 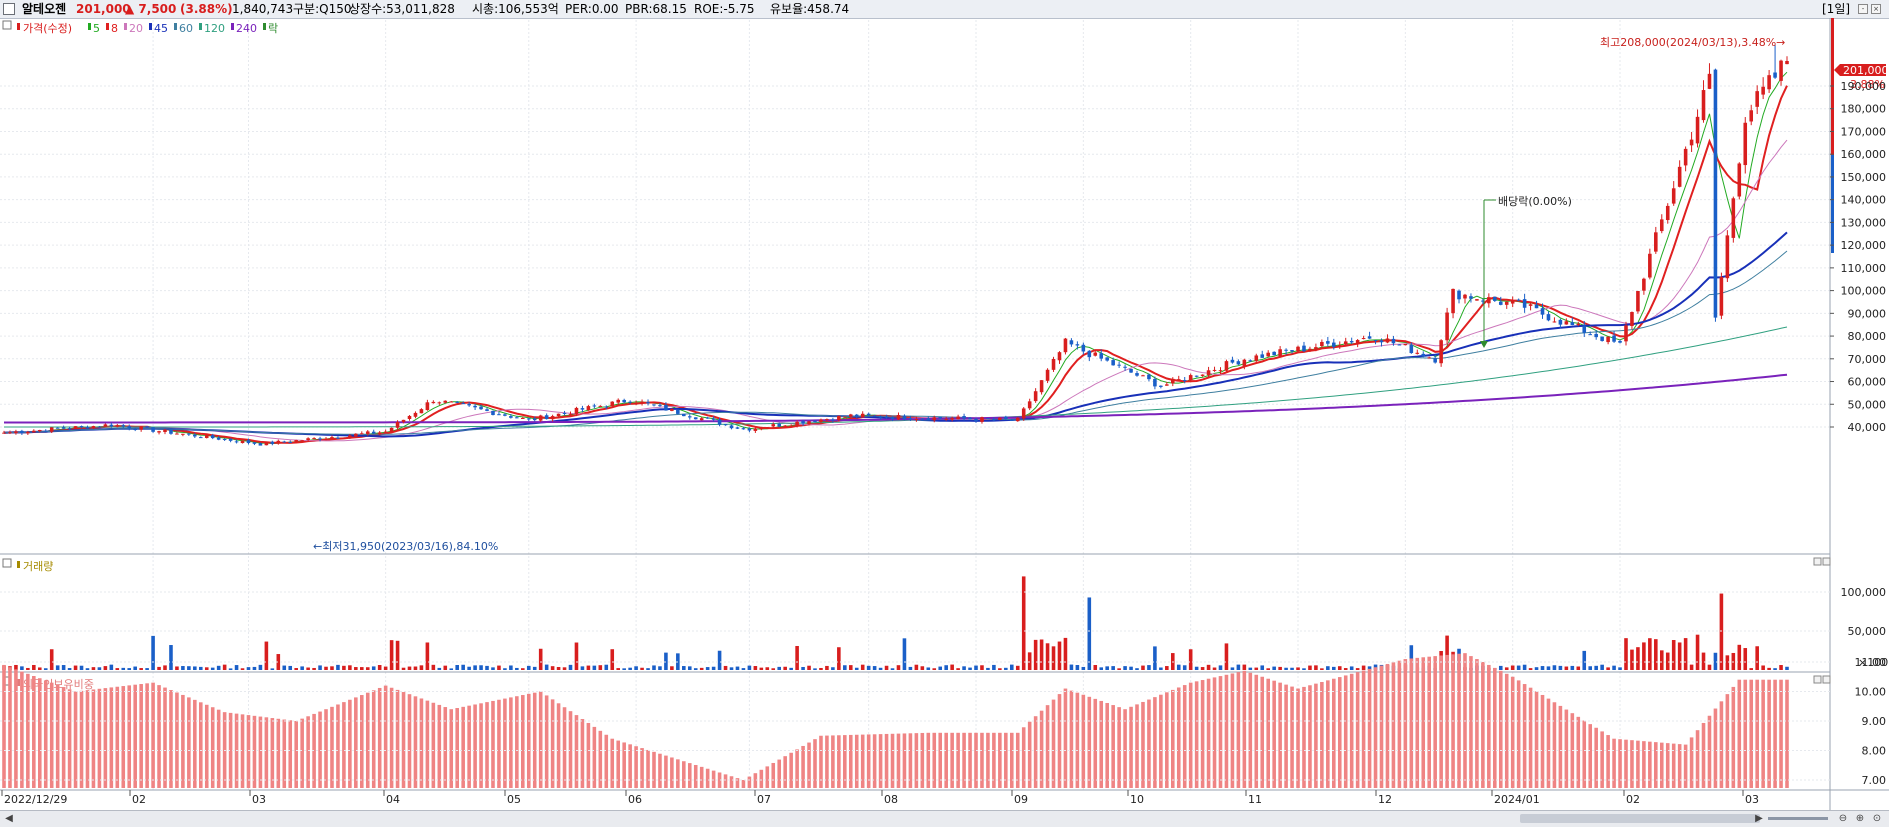 I want to click on date-tick-label: 02, so click(x=139, y=799).